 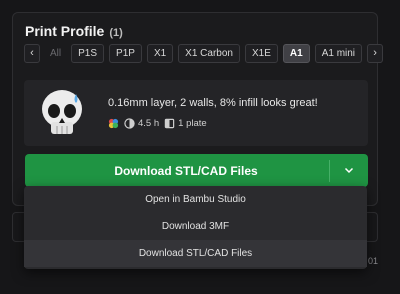 What do you see at coordinates (209, 53) in the screenshot?
I see `printer-chip-x1-carbon: X1 Carbon` at bounding box center [209, 53].